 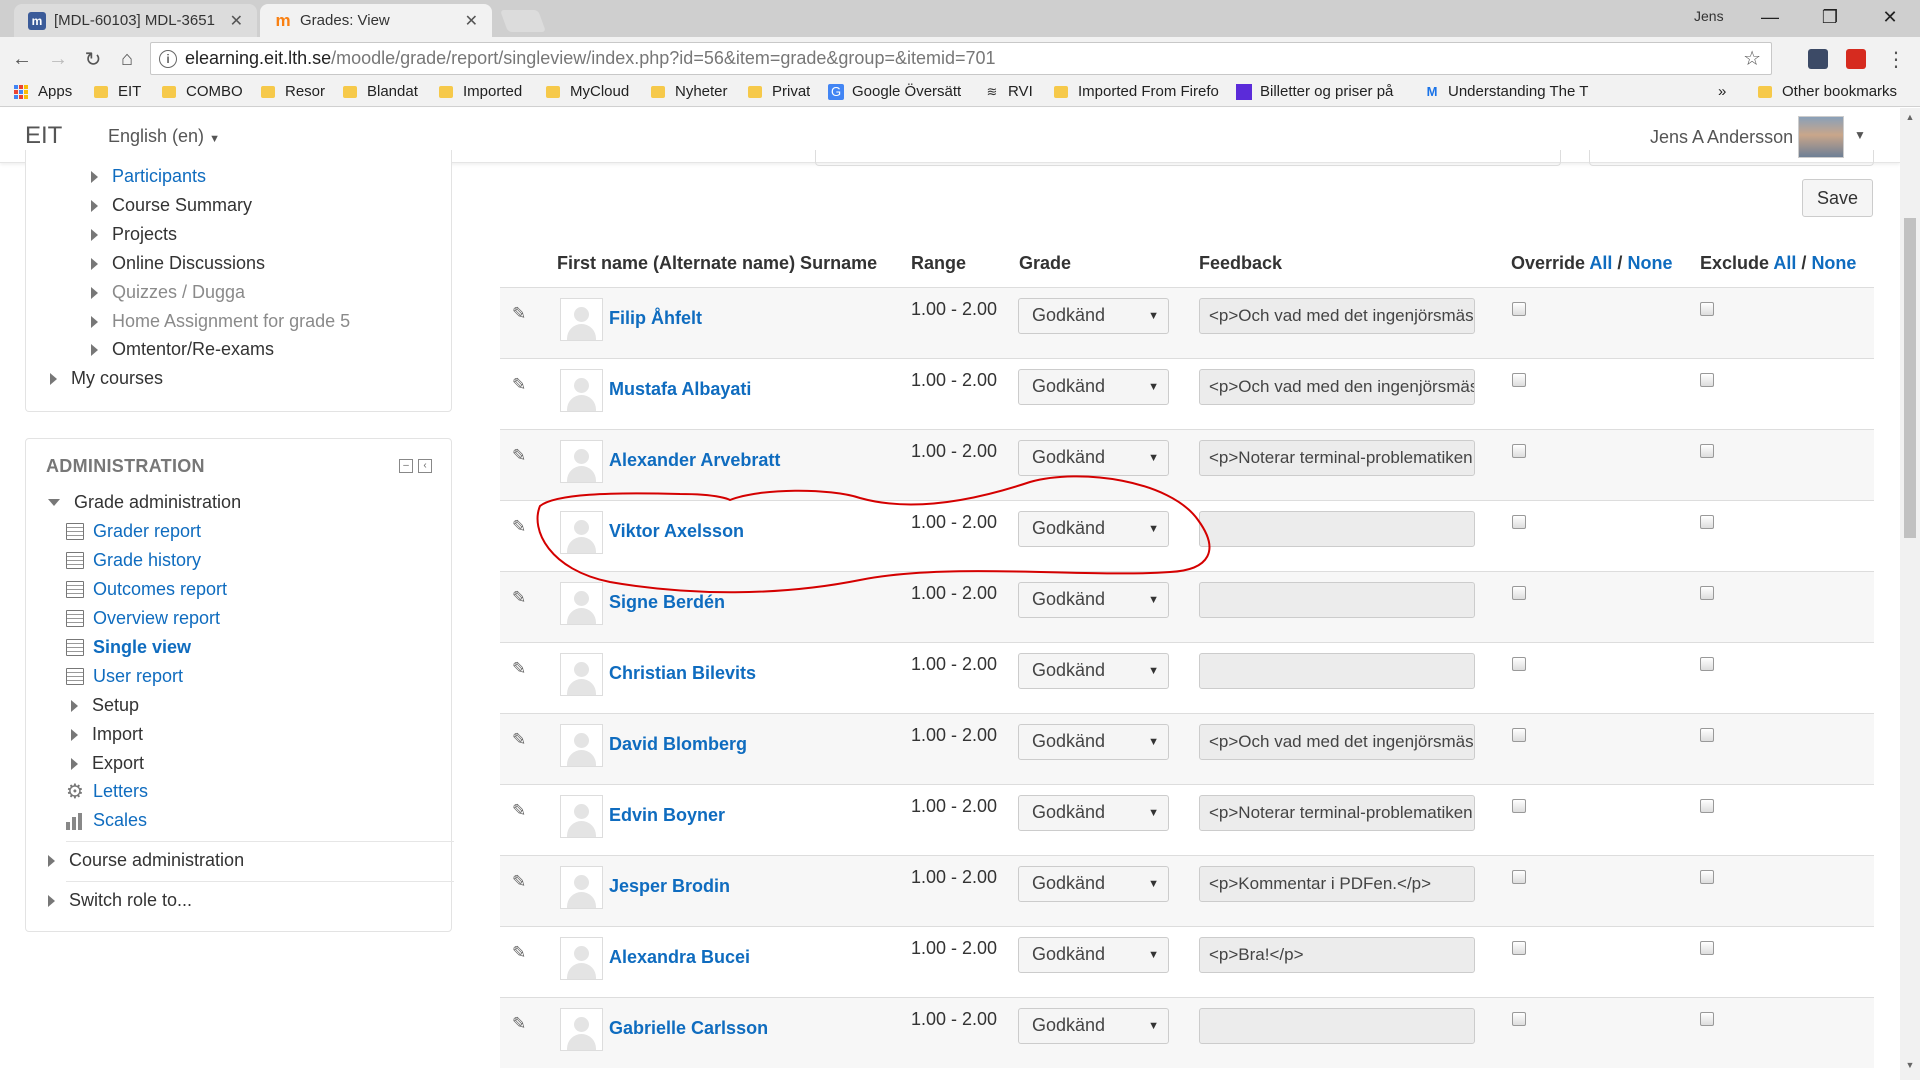 What do you see at coordinates (171, 205) in the screenshot?
I see `nav-item-course-summary: Course Summary` at bounding box center [171, 205].